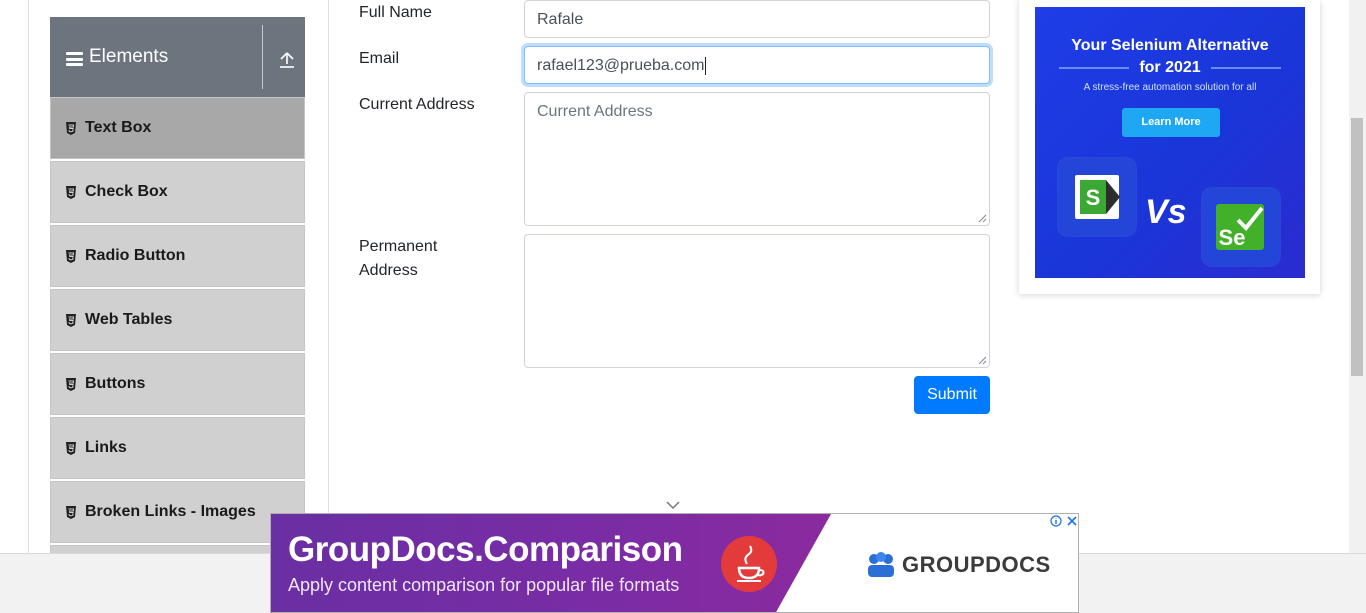 This screenshot has width=1366, height=613. I want to click on current-address-textarea: Current Address, so click(757, 159).